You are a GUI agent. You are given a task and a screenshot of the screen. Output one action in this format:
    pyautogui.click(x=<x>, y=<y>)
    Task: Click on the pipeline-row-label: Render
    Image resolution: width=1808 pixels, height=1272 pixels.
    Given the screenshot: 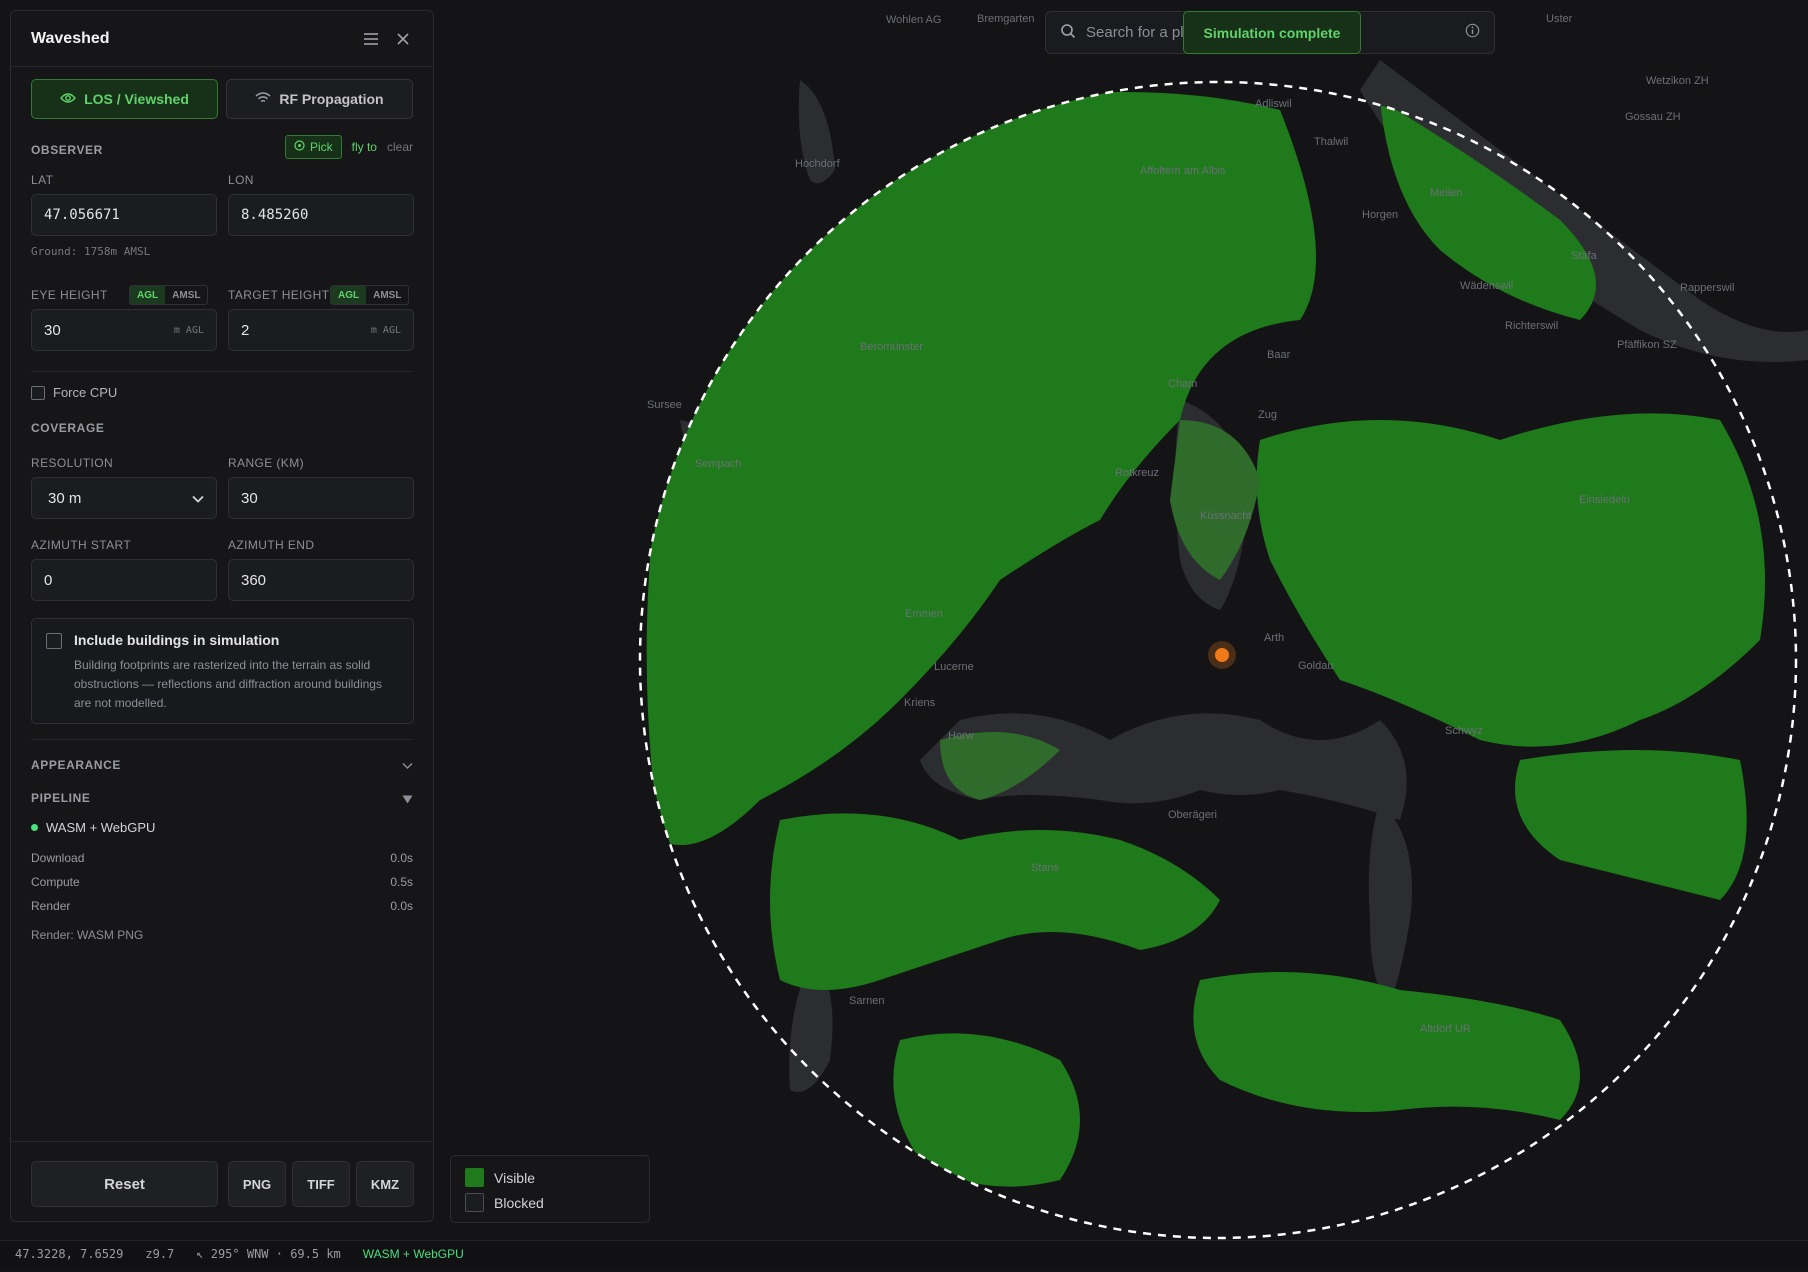 What is the action you would take?
    pyautogui.click(x=51, y=906)
    